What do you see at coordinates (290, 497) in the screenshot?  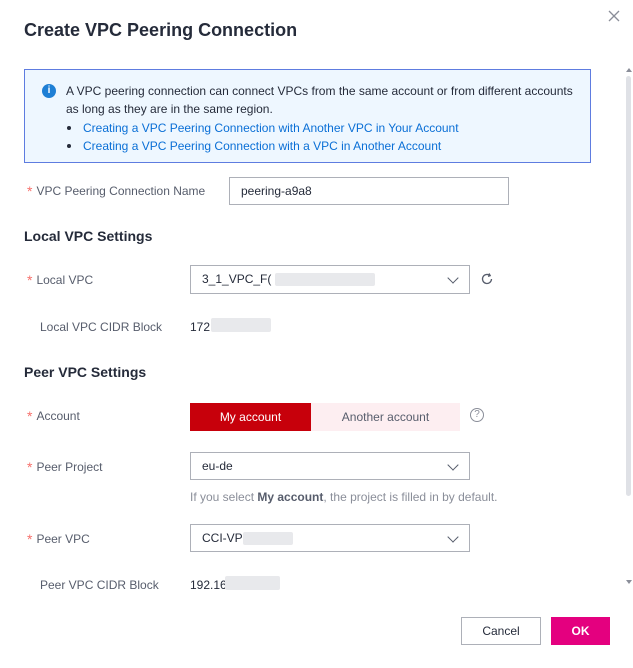 I see `hint-bold: My account` at bounding box center [290, 497].